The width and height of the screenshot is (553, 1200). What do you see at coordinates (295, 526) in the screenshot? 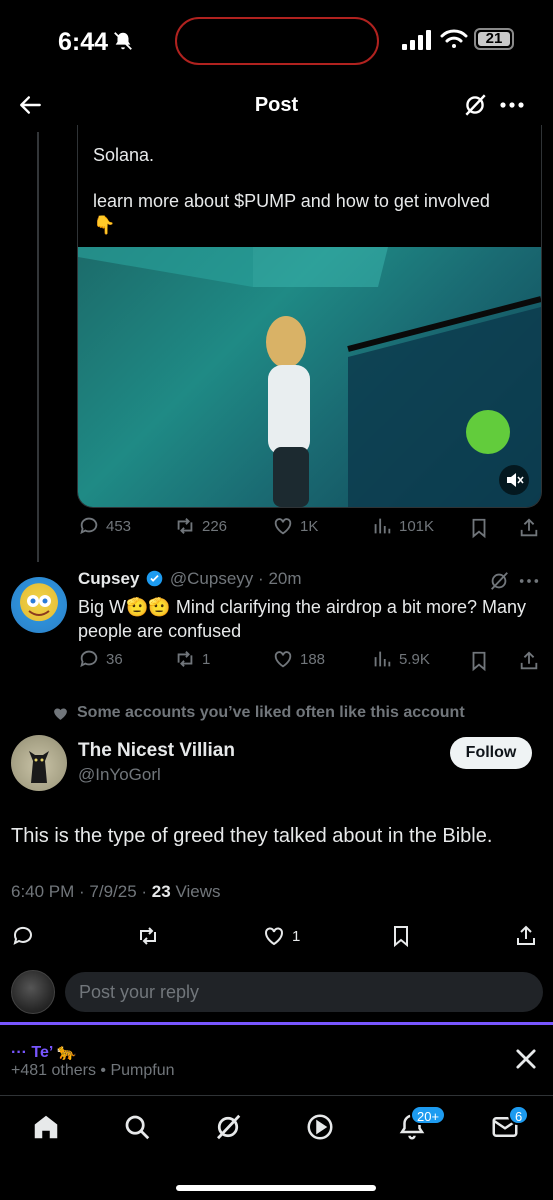
I see `like-action: 1K` at bounding box center [295, 526].